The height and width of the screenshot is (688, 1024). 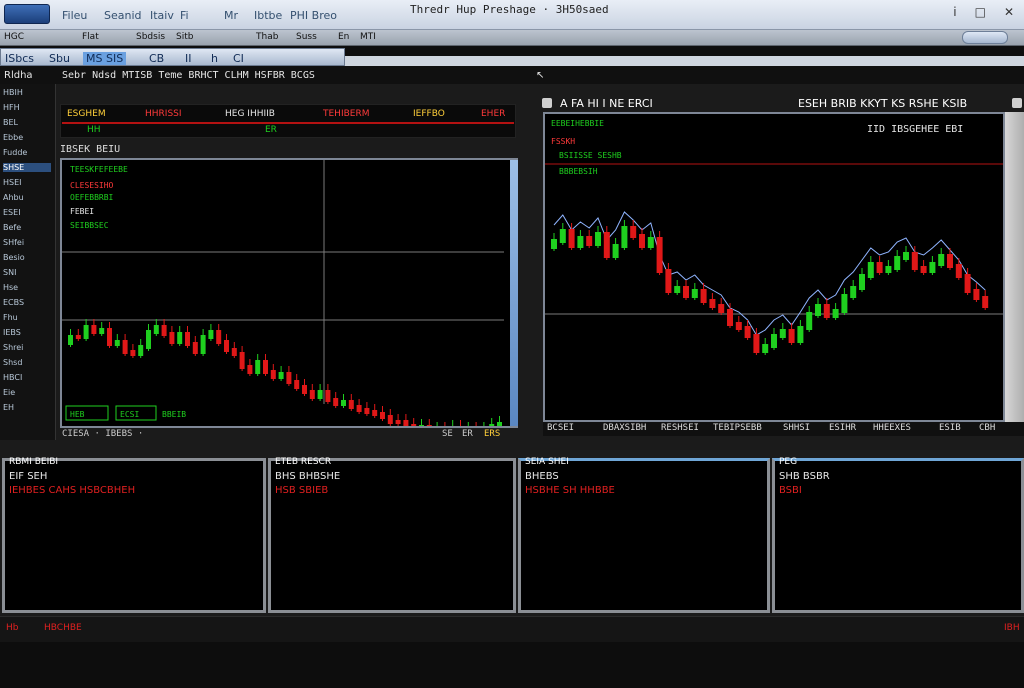 I want to click on ticker-item: IEFFBO, so click(x=429, y=114).